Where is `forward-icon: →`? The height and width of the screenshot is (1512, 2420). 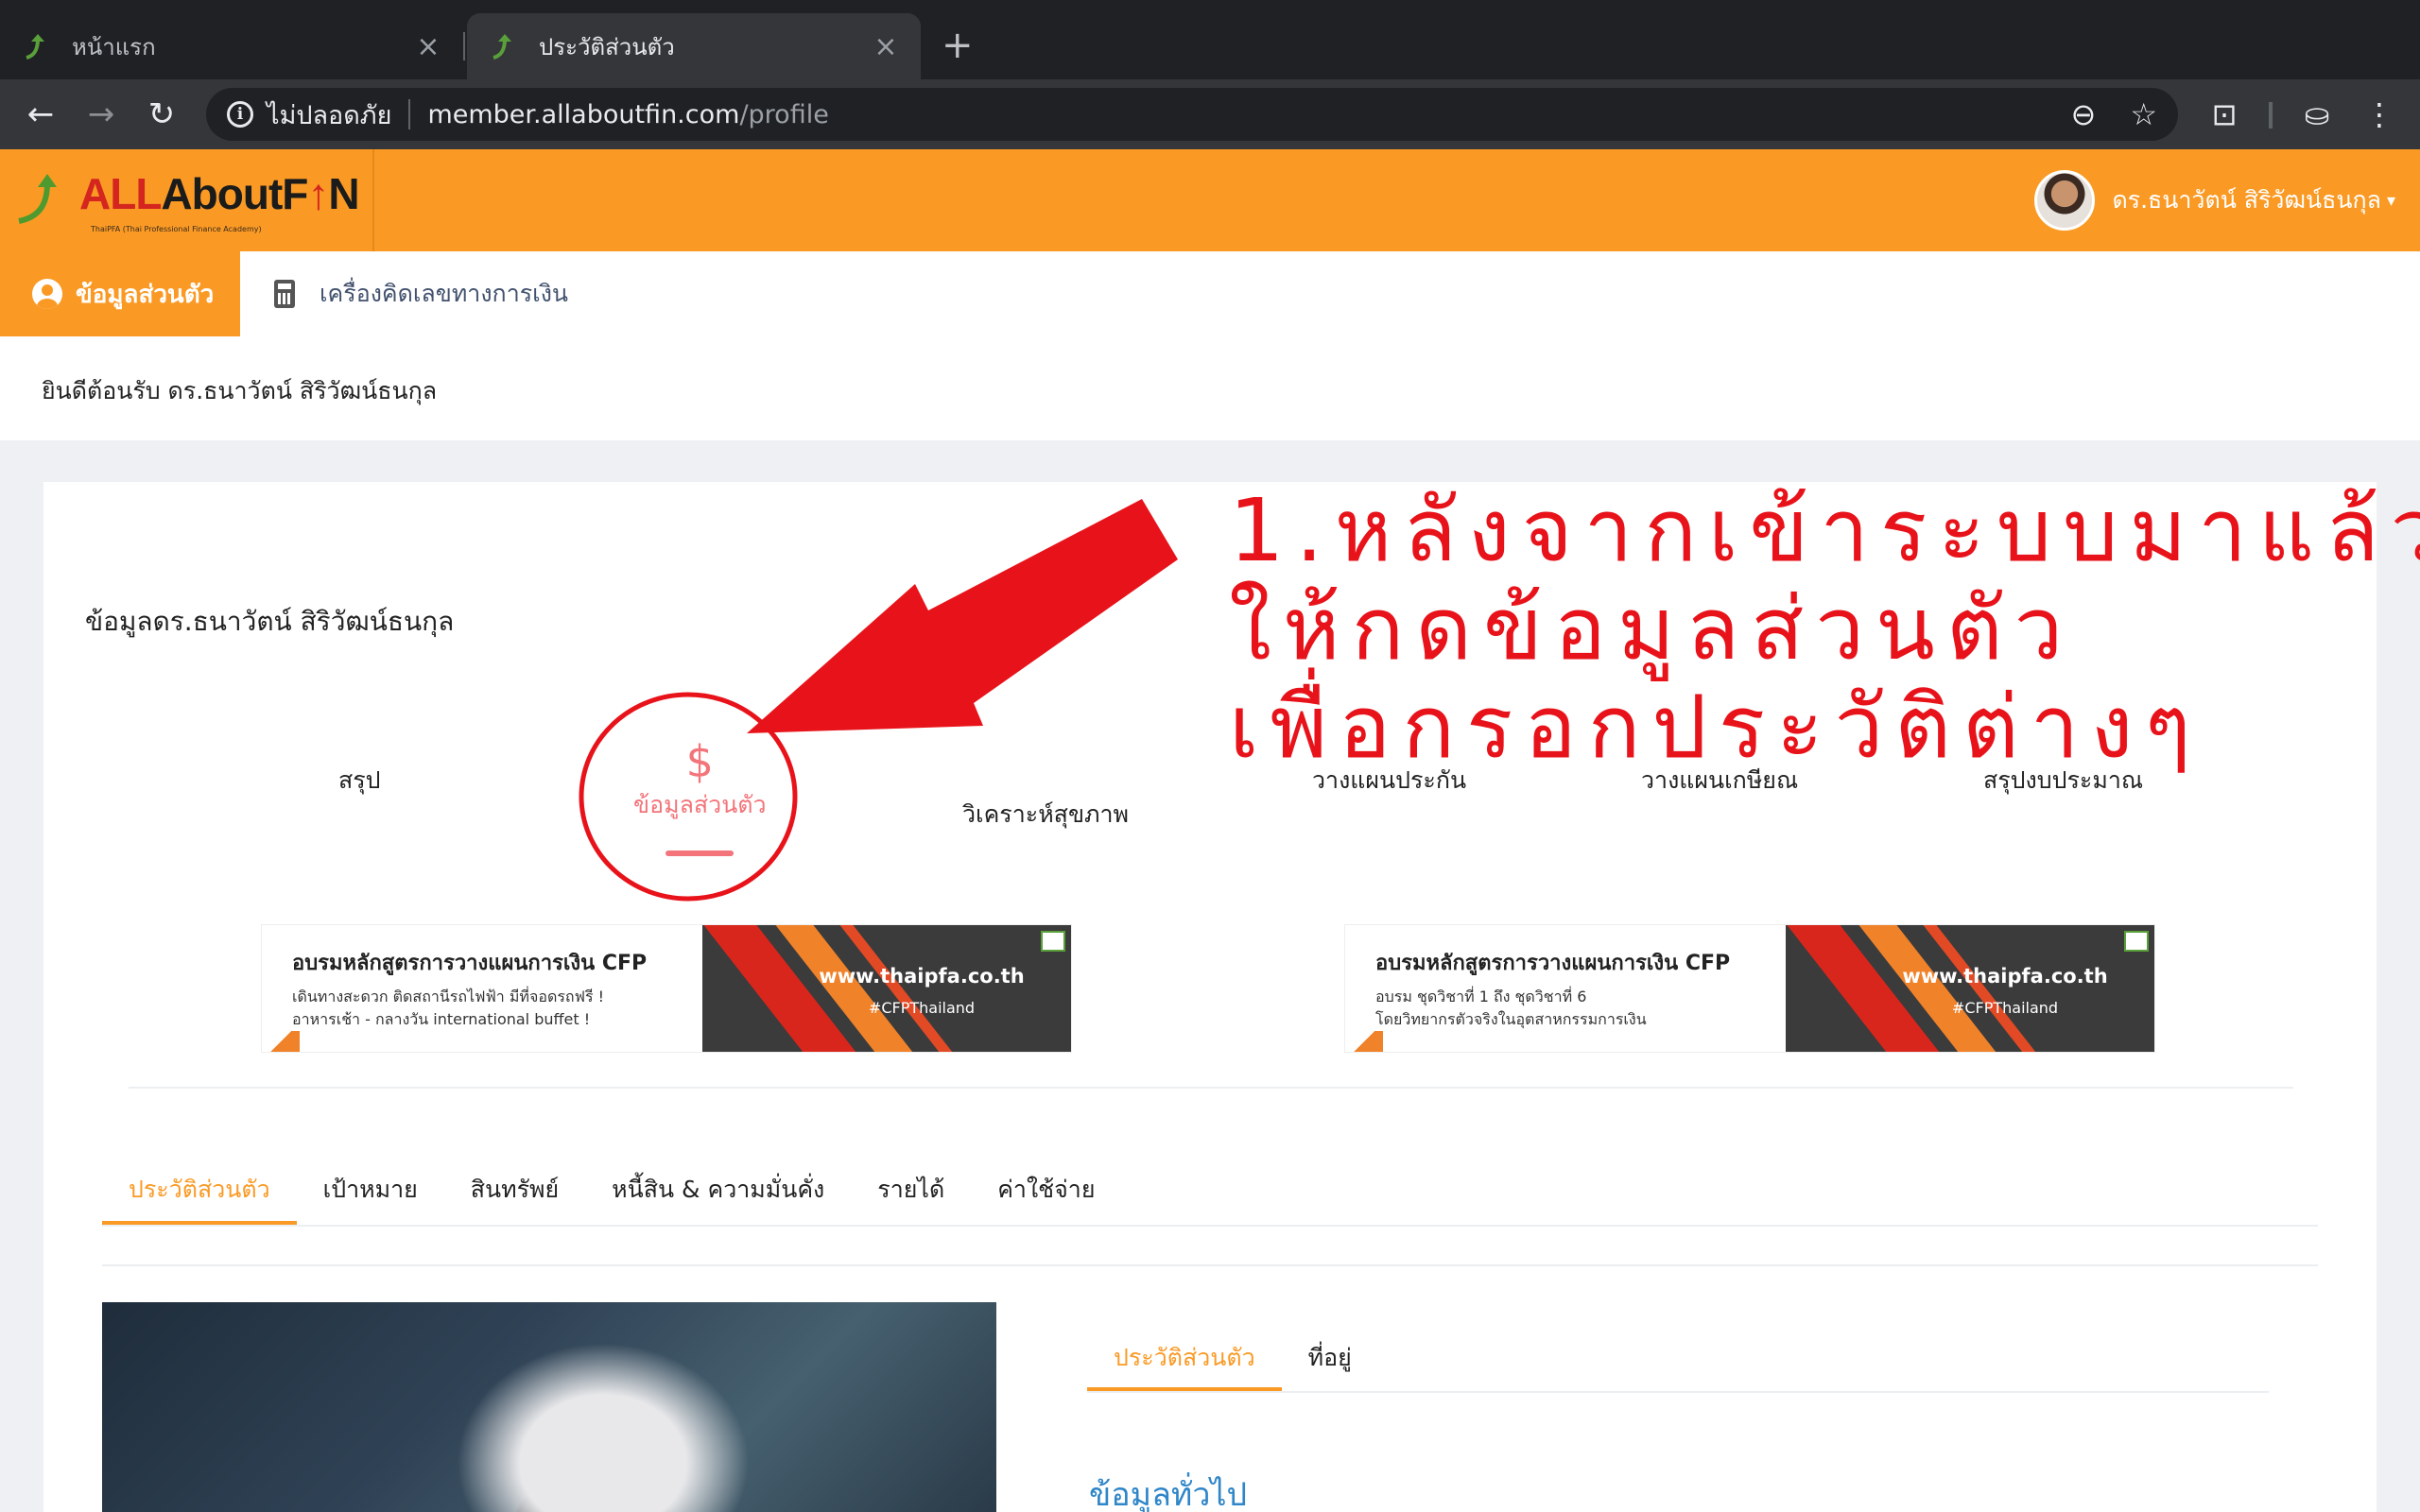 forward-icon: → is located at coordinates (101, 114).